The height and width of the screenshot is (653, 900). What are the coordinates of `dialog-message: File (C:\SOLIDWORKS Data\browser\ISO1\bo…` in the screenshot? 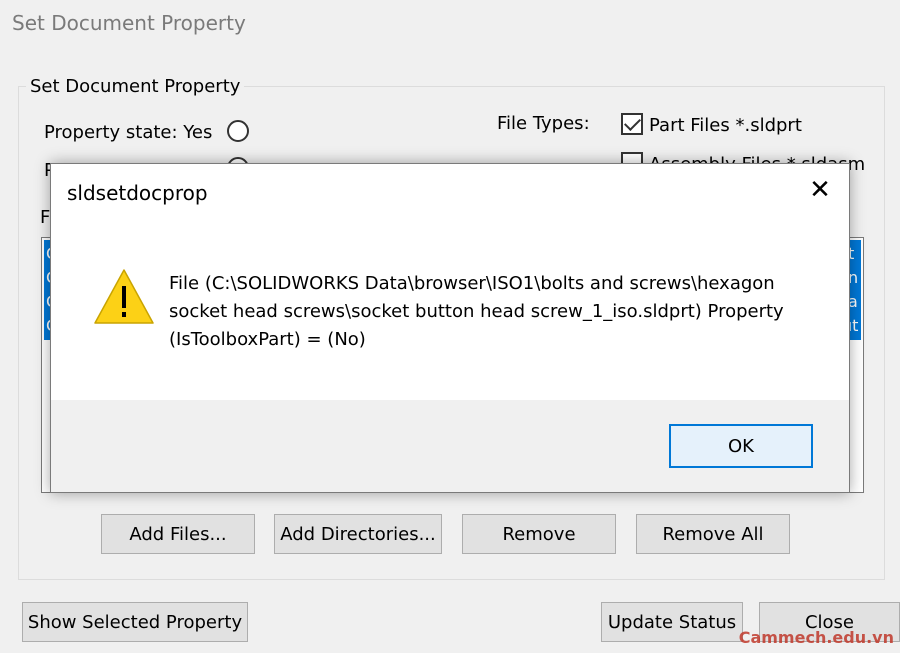 It's located at (476, 311).